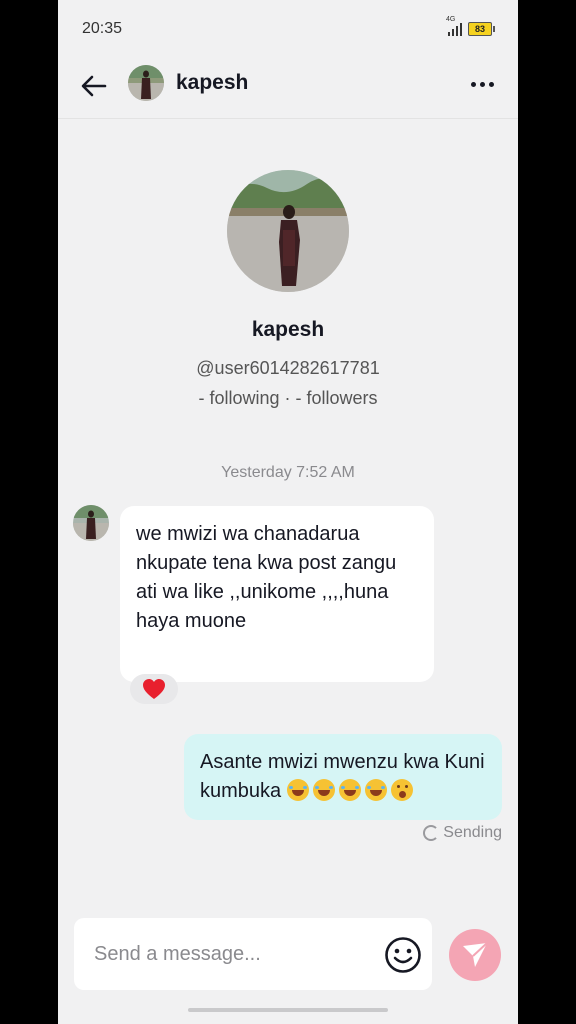 This screenshot has height=1024, width=576. I want to click on profile-handle: @user6014282617781, so click(288, 368).